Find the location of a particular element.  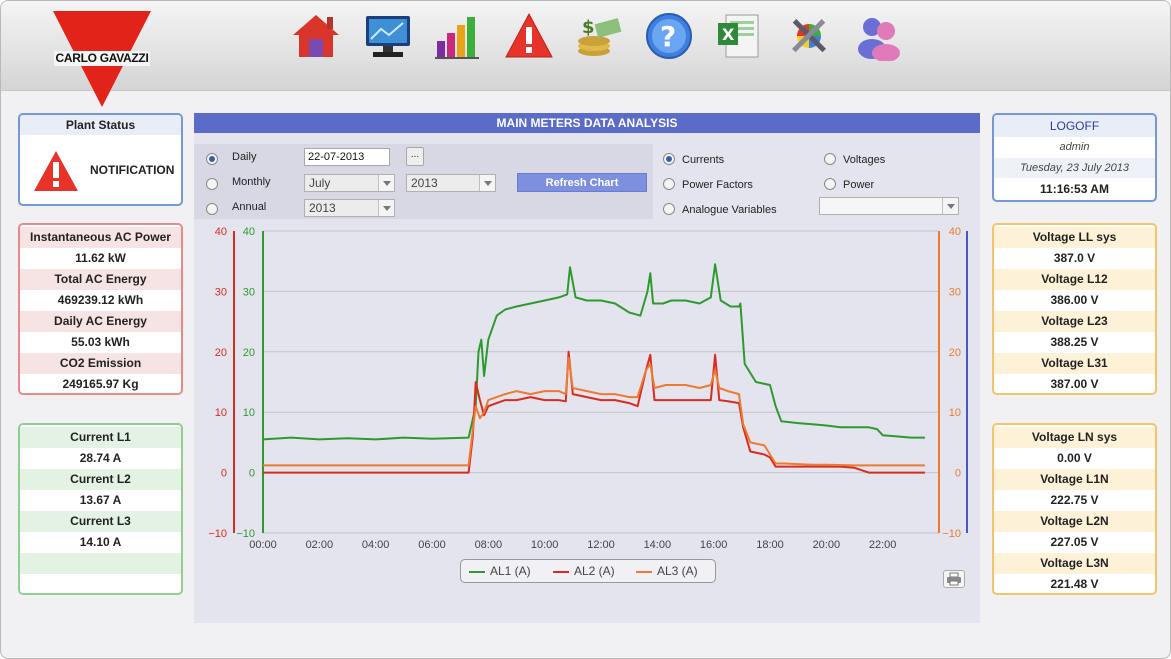

month-year-select: 2013 is located at coordinates (451, 183).